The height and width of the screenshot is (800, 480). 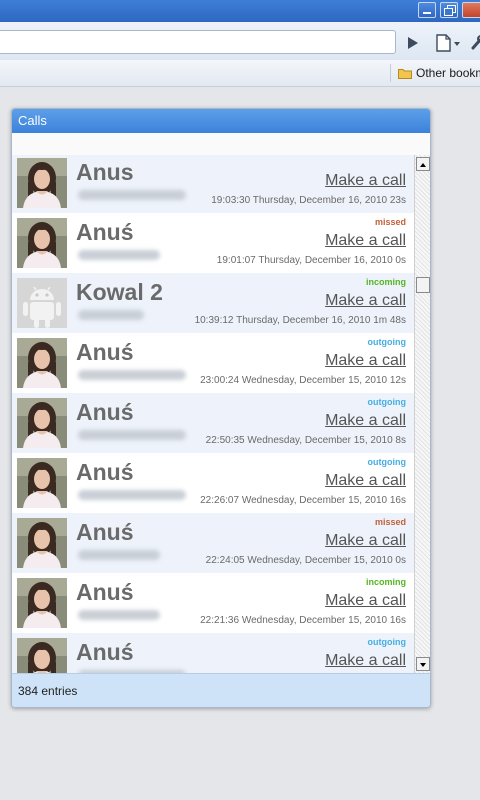 What do you see at coordinates (305, 440) in the screenshot?
I see `call-timestamp: 22:50:35 Wednesday, December 15, 2010 8s` at bounding box center [305, 440].